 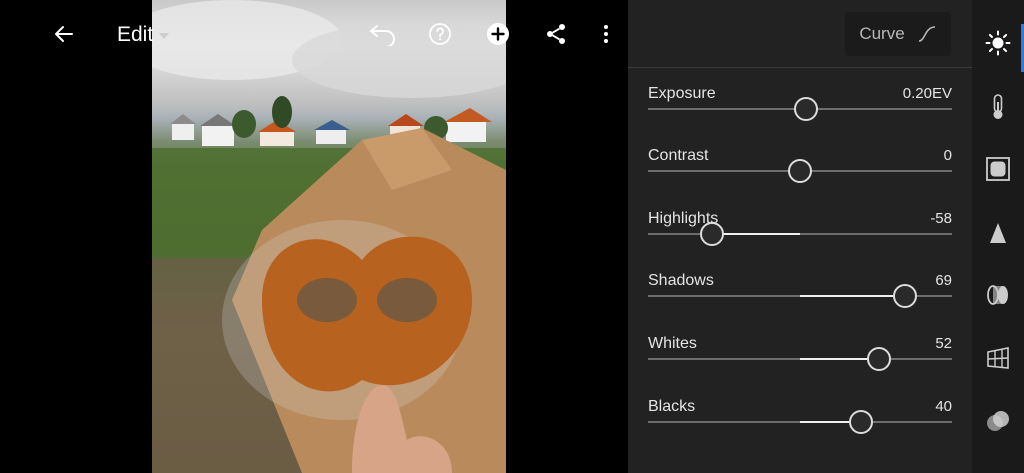 I want to click on detail-icon, so click(x=998, y=233).